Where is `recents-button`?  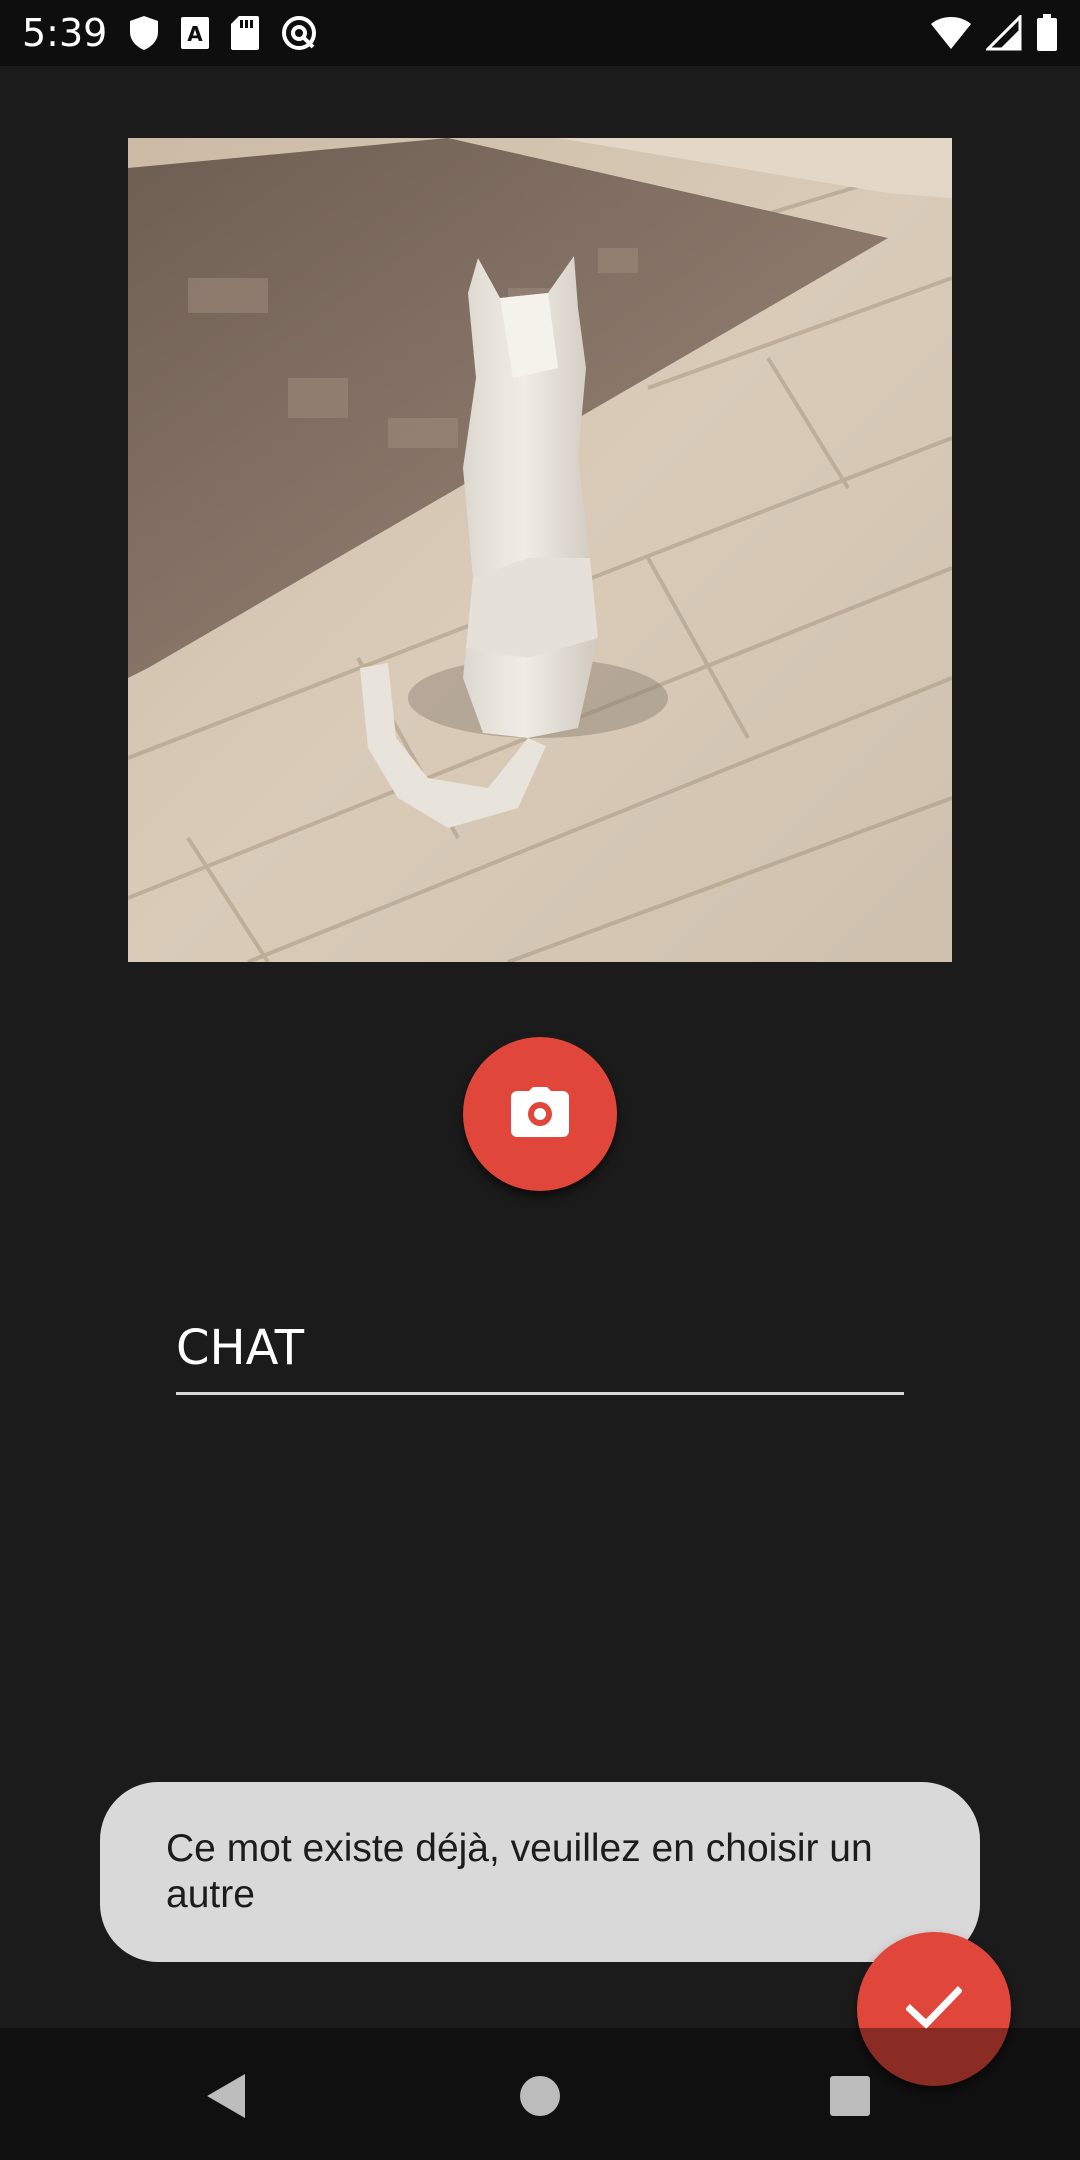 recents-button is located at coordinates (850, 2098).